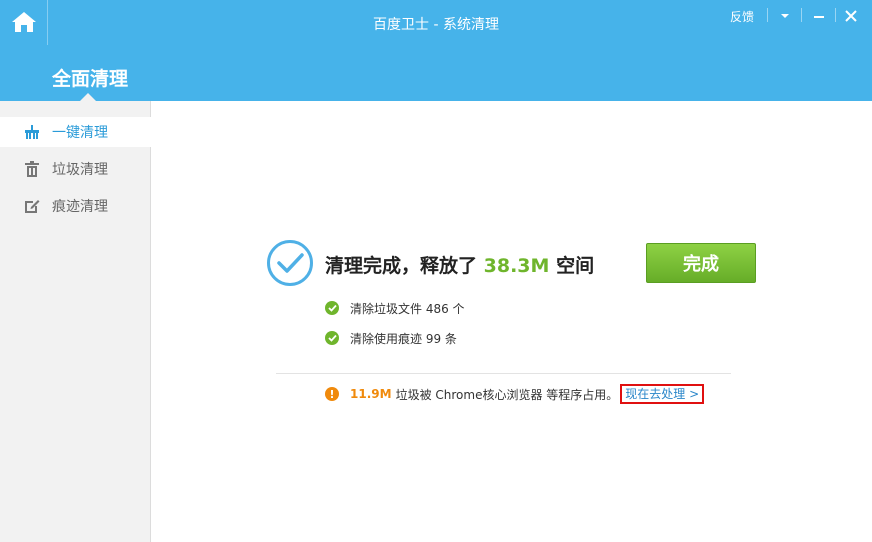  What do you see at coordinates (507, 394) in the screenshot?
I see `warning-text: 垃圾被 Chrome核心浏览器 等程序占用。` at bounding box center [507, 394].